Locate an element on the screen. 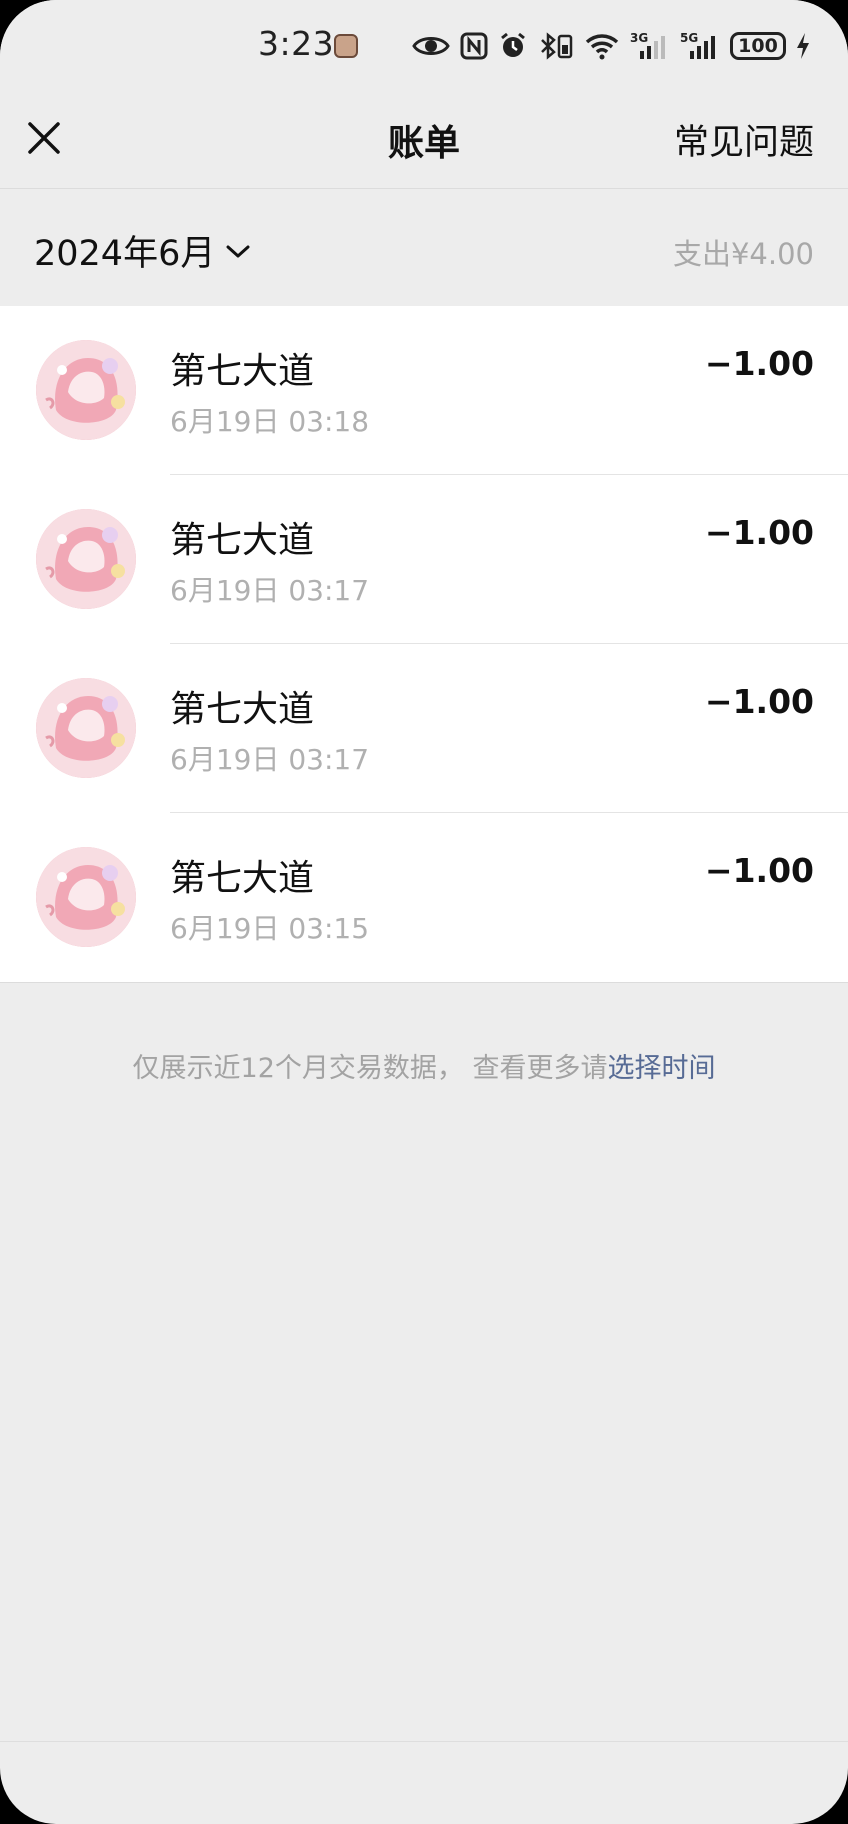 The height and width of the screenshot is (1824, 848). signal-3g-icon: 3G is located at coordinates (647, 45).